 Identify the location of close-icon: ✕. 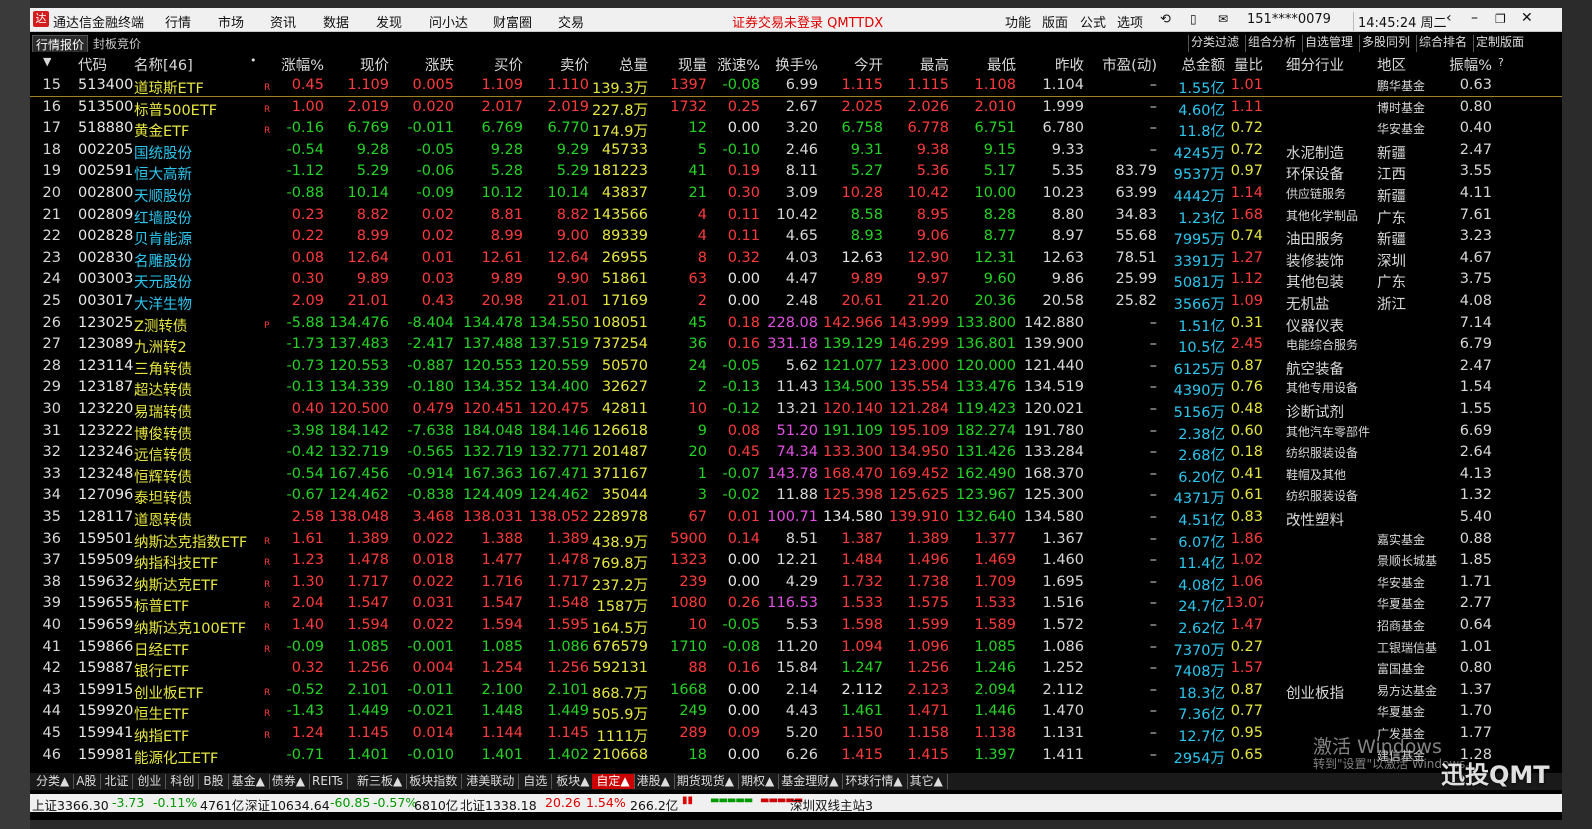
(1527, 18).